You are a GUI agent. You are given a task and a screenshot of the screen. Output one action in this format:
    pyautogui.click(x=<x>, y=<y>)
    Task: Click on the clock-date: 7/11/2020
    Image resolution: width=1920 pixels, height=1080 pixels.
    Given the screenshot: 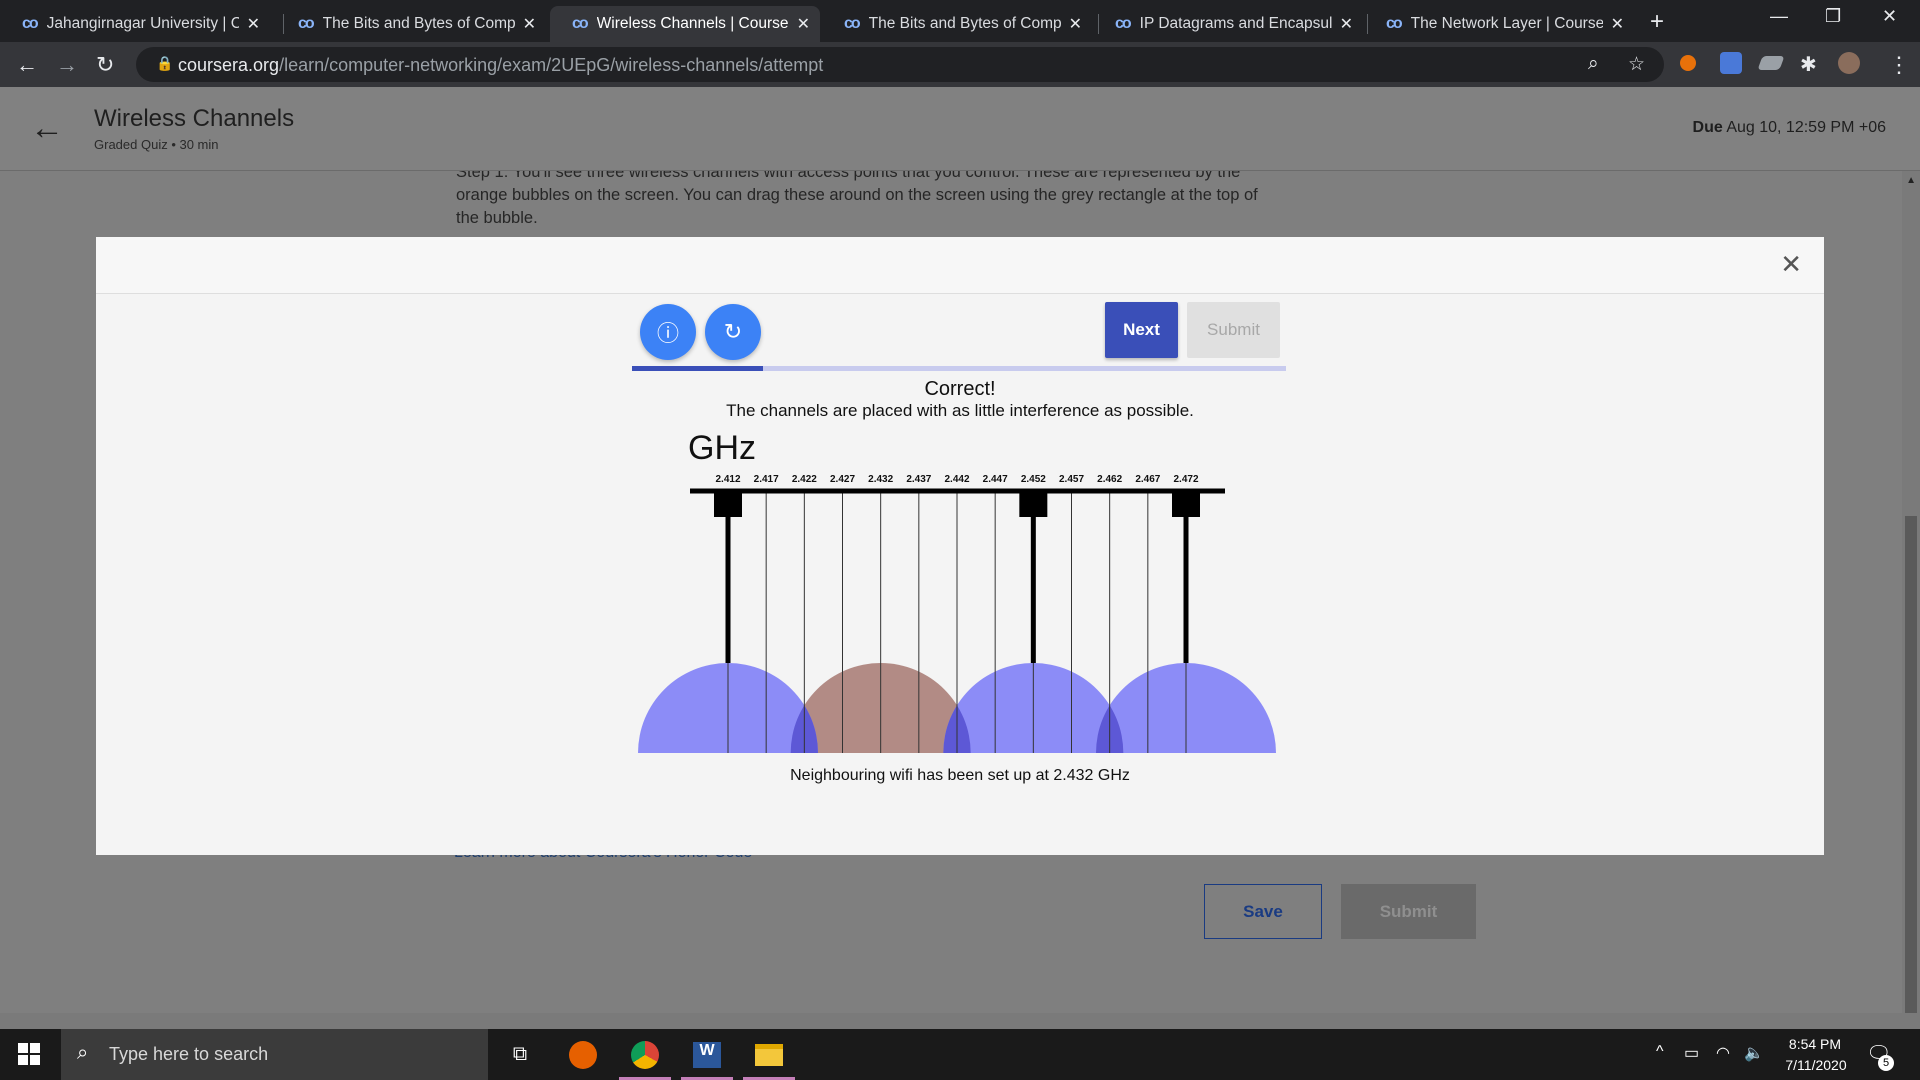 What is the action you would take?
    pyautogui.click(x=1816, y=1065)
    